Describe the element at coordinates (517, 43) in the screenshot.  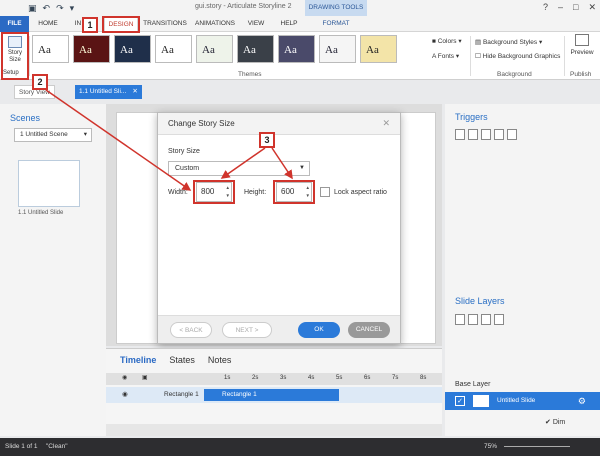
I see `background-styles-button: ▤ Background Styles ▾` at that location.